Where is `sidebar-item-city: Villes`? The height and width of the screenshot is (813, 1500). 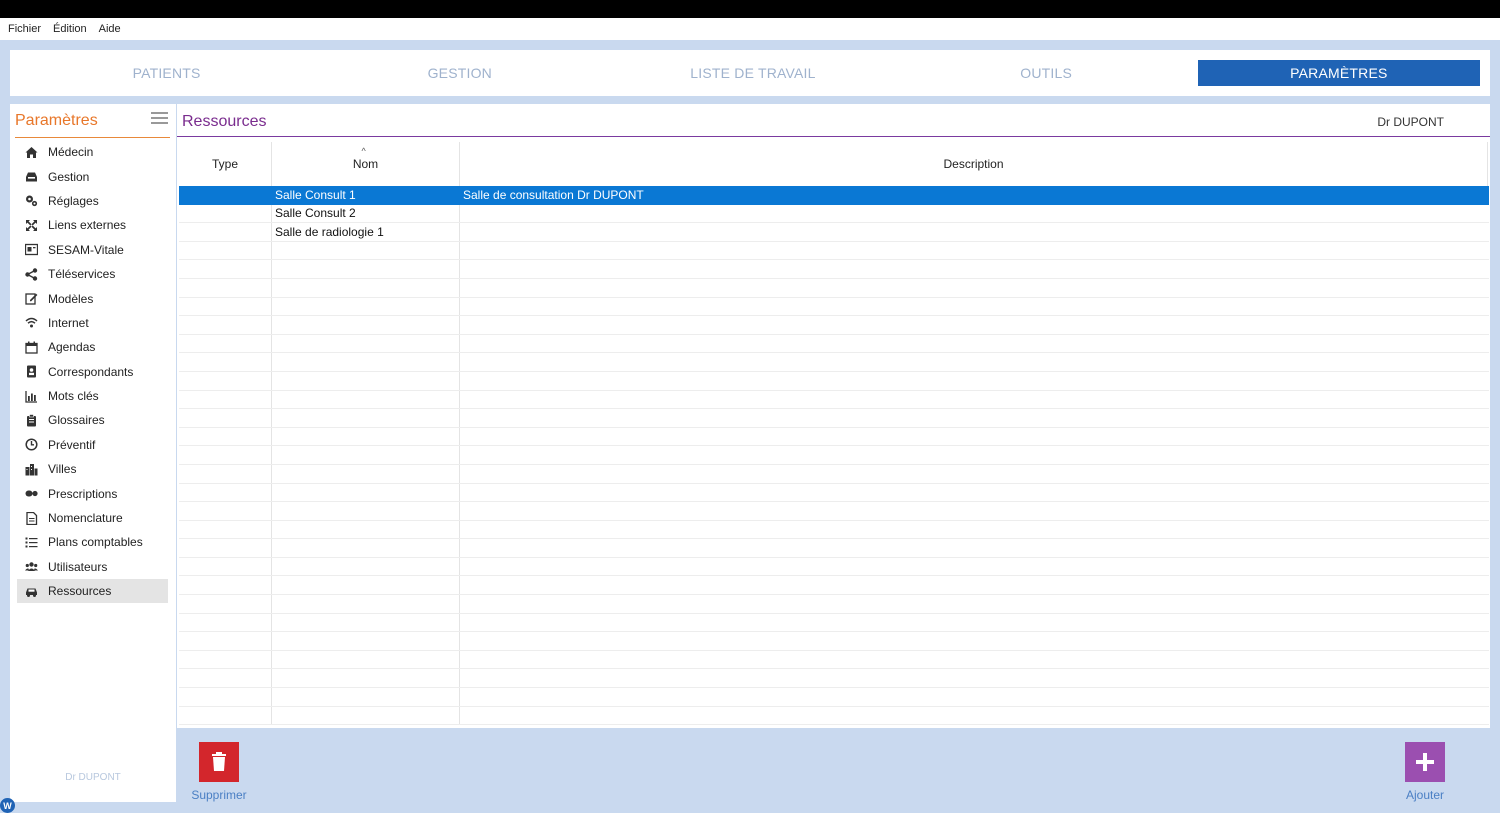 sidebar-item-city: Villes is located at coordinates (92, 469).